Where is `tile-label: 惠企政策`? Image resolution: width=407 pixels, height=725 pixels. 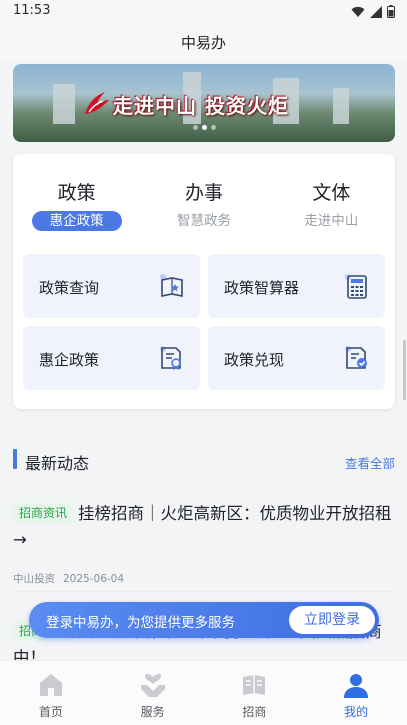
tile-label: 惠企政策 is located at coordinates (69, 360).